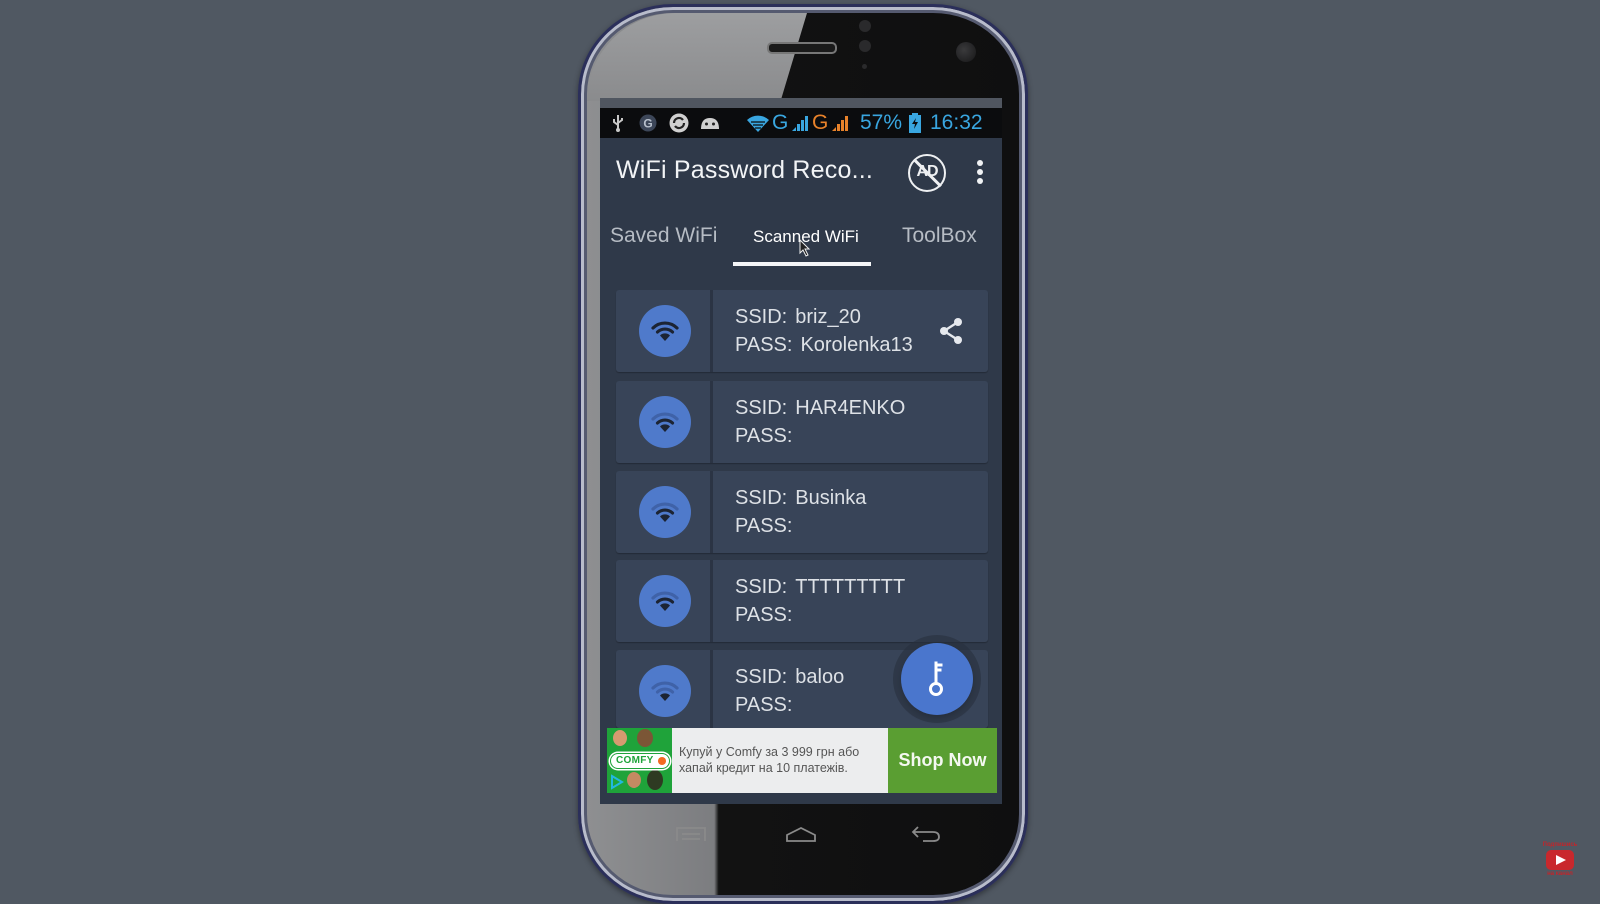  I want to click on network-type-2: G, so click(820, 122).